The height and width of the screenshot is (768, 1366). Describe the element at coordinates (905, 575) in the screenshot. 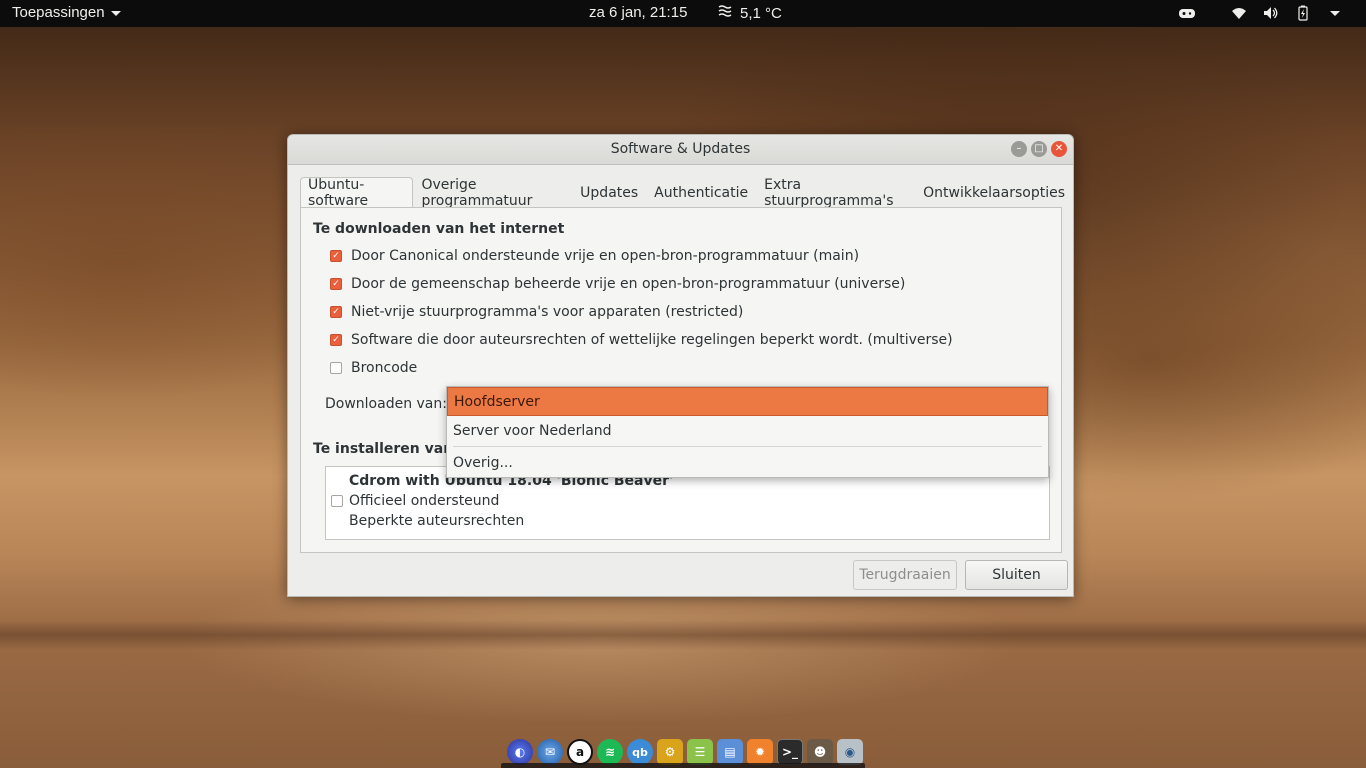

I see `revert-button: Terugdraaien` at that location.